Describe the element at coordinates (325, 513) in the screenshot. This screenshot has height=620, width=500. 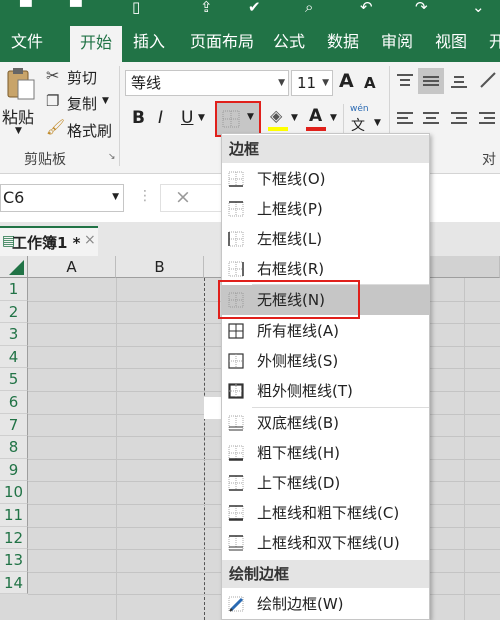
I see `menu-item-top-thick-bottom-border: 上框线和粗下框线(C)` at that location.